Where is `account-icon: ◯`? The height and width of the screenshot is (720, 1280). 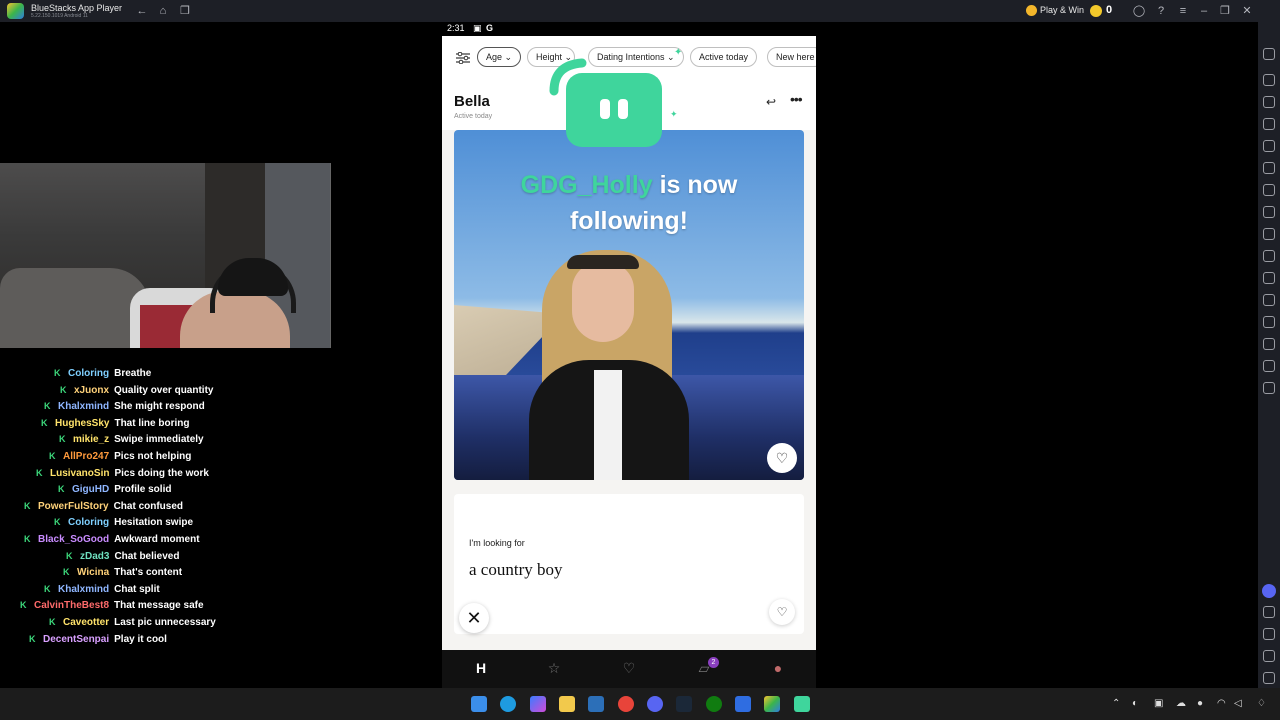 account-icon: ◯ is located at coordinates (1139, 11).